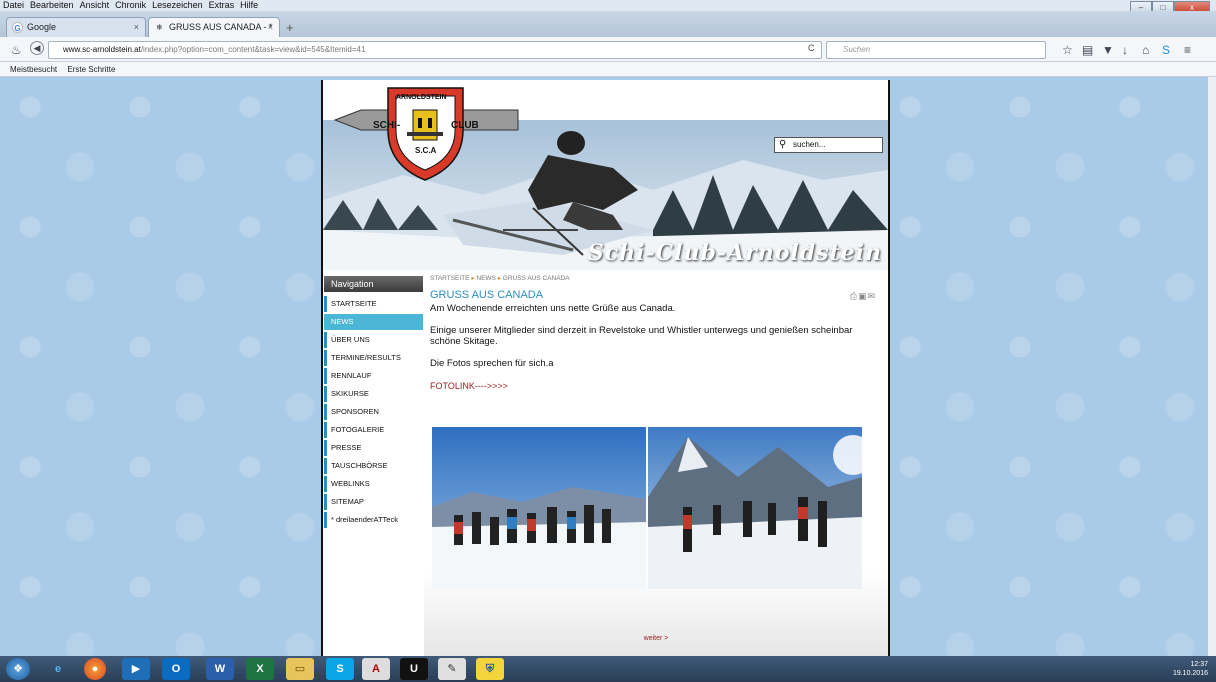  Describe the element at coordinates (734, 253) in the screenshot. I see `header-title: Schi-Club-Arnoldstein` at that location.